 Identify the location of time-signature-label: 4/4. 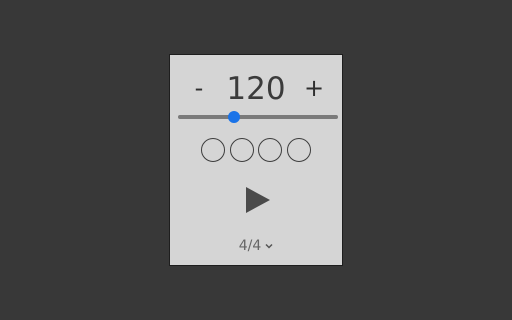
(250, 246).